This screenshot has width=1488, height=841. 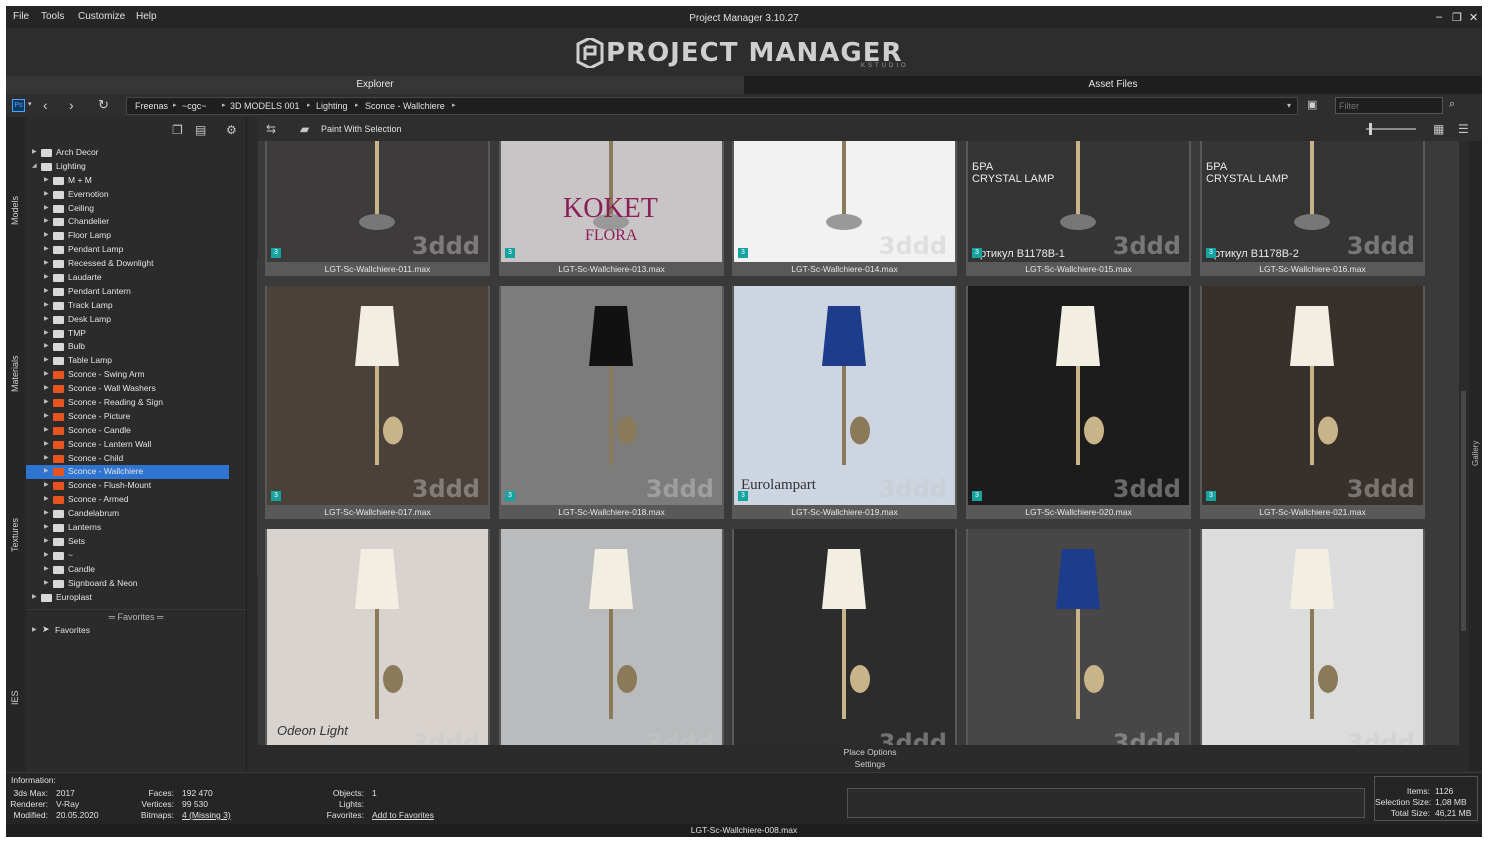 What do you see at coordinates (377, 402) in the screenshot?
I see `asset-card: 3ddd 3 LGT-Sc-Wallchiere-017.max` at bounding box center [377, 402].